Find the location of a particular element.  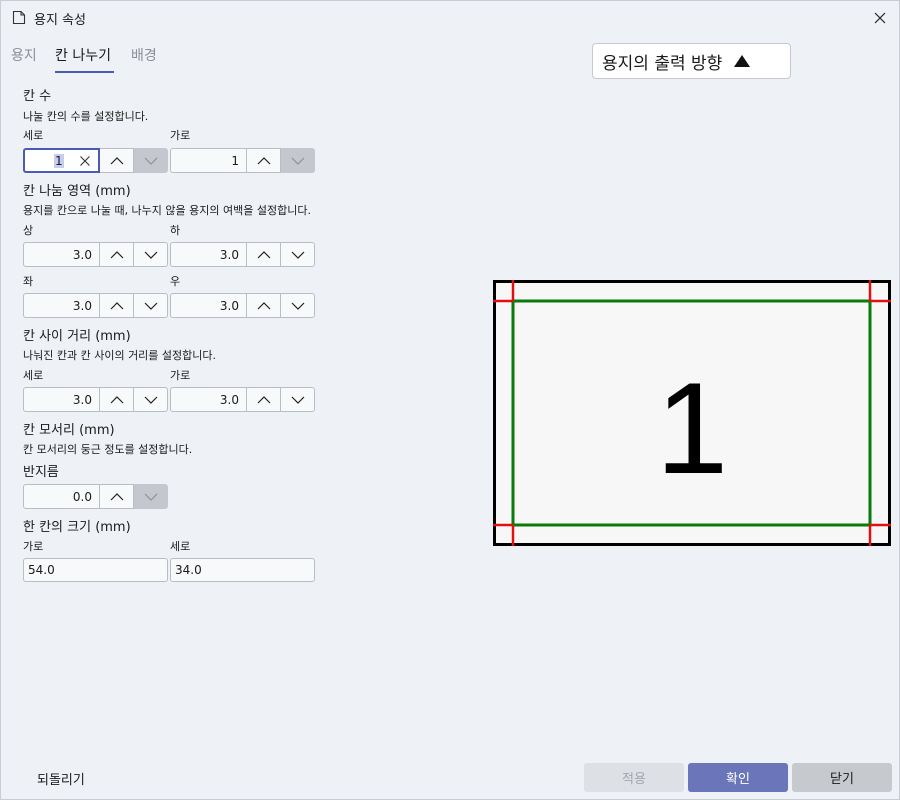

gap-title: 칸 사이 거리 (mm) is located at coordinates (77, 336).